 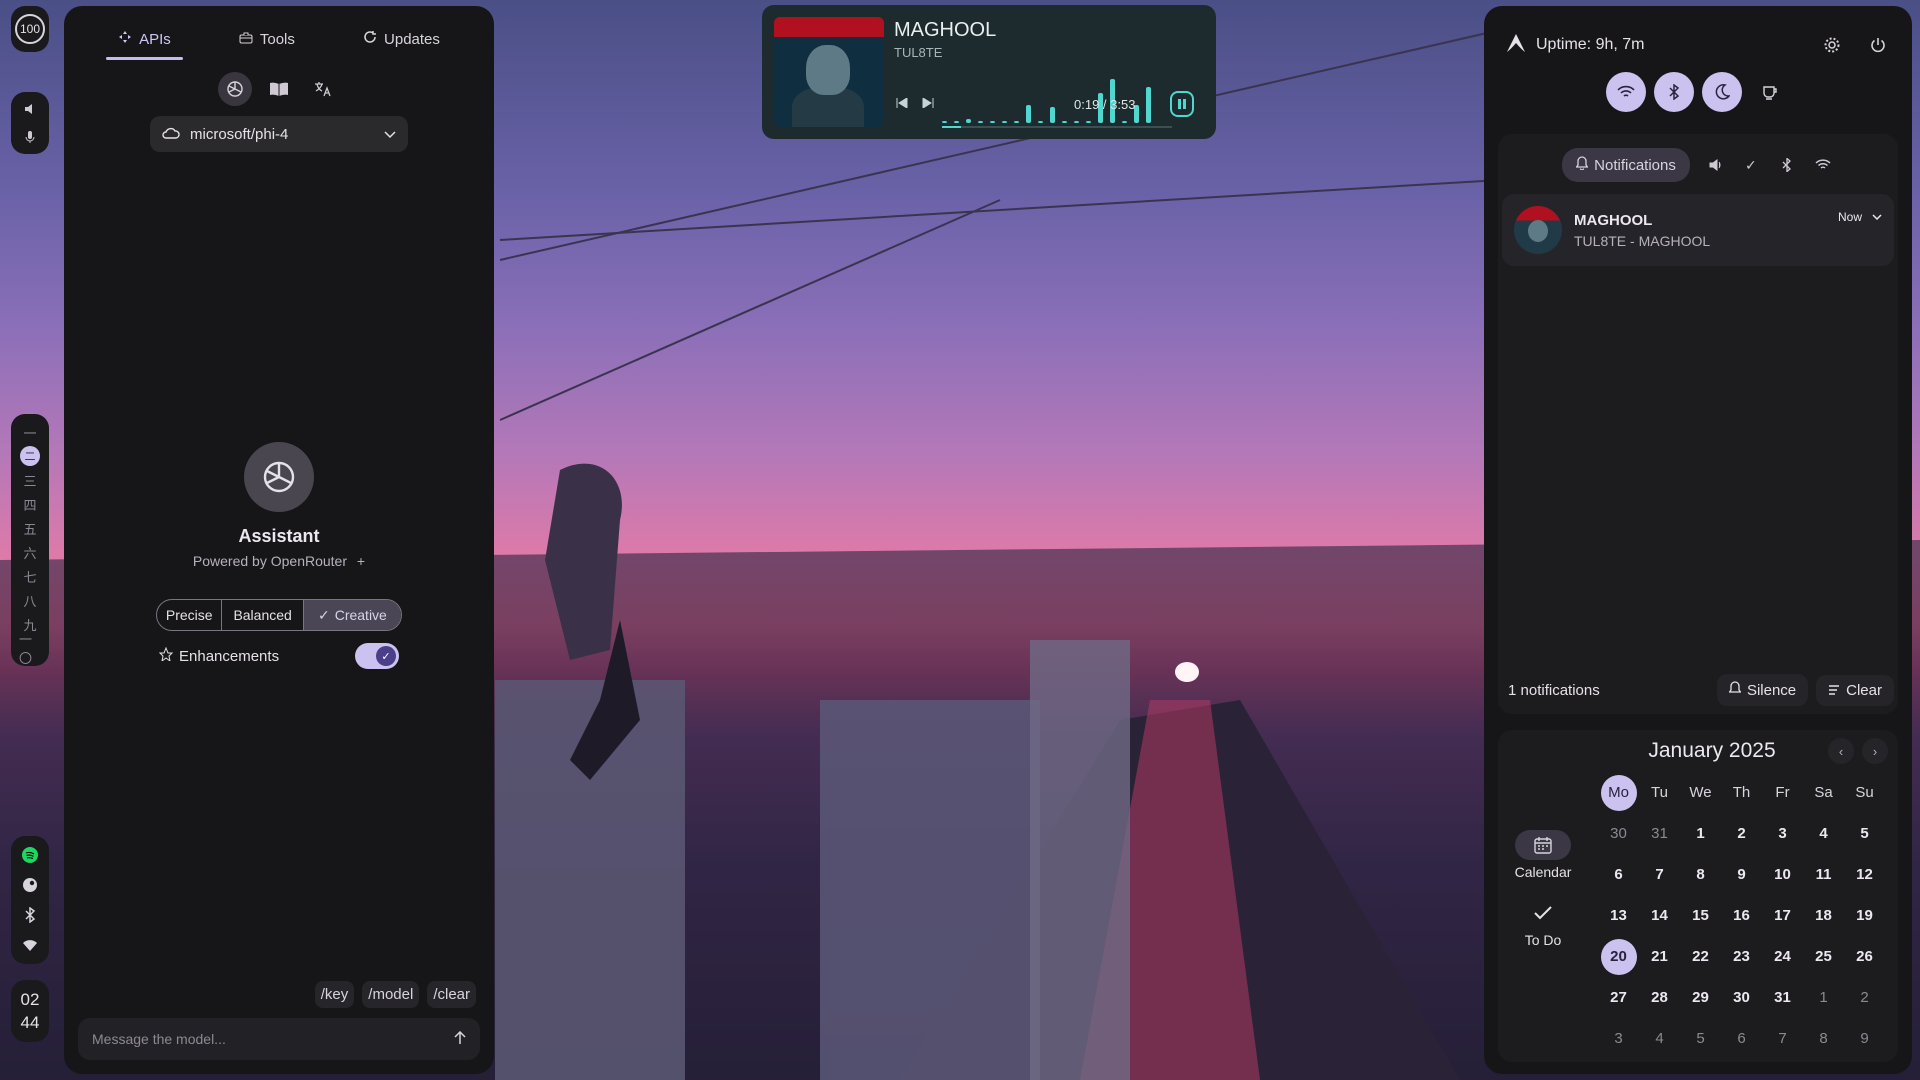 I want to click on calendar-day: 21, so click(x=1659, y=956).